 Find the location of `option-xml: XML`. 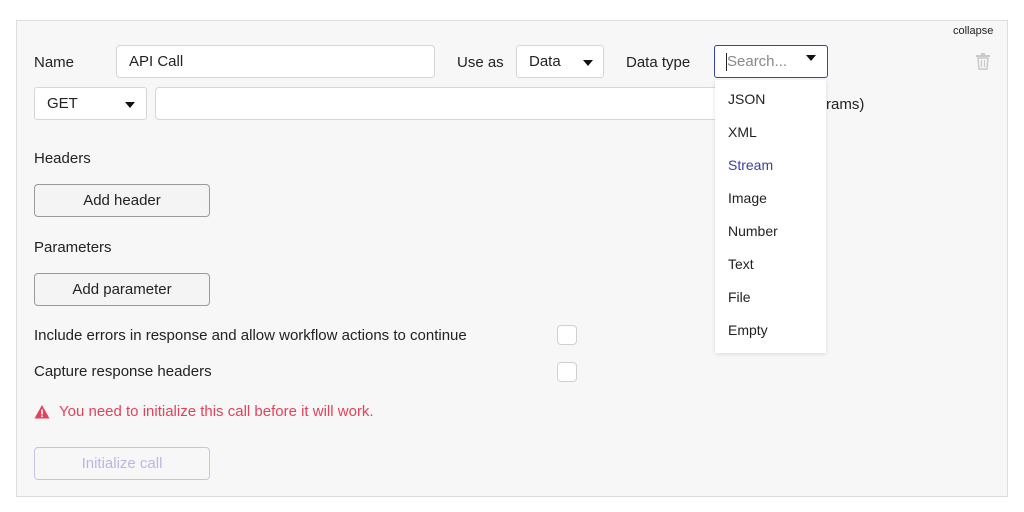

option-xml: XML is located at coordinates (742, 132).